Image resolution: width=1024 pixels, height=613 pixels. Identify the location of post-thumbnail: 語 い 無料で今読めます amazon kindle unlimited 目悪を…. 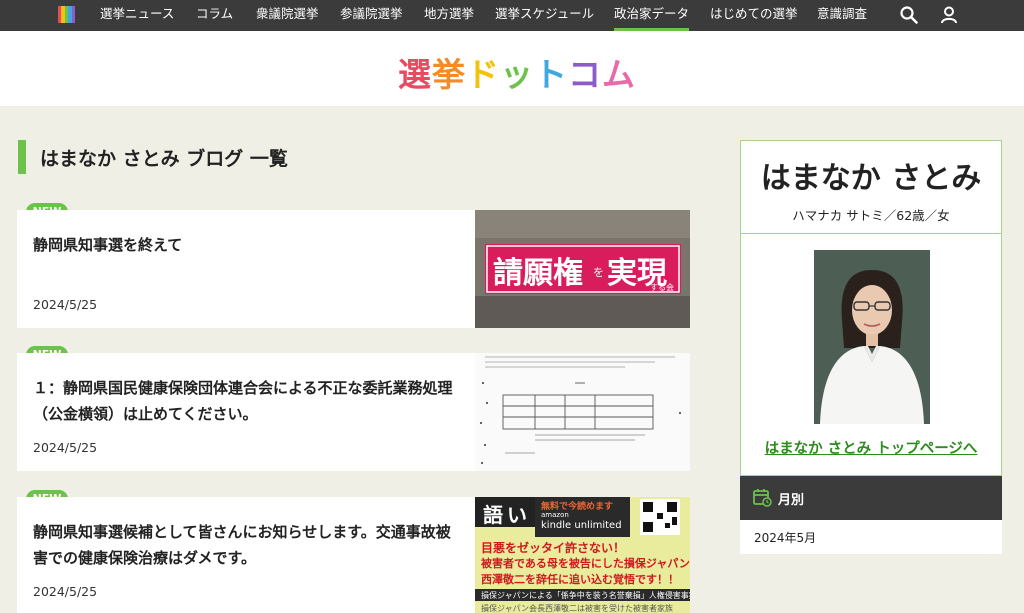
(582, 555).